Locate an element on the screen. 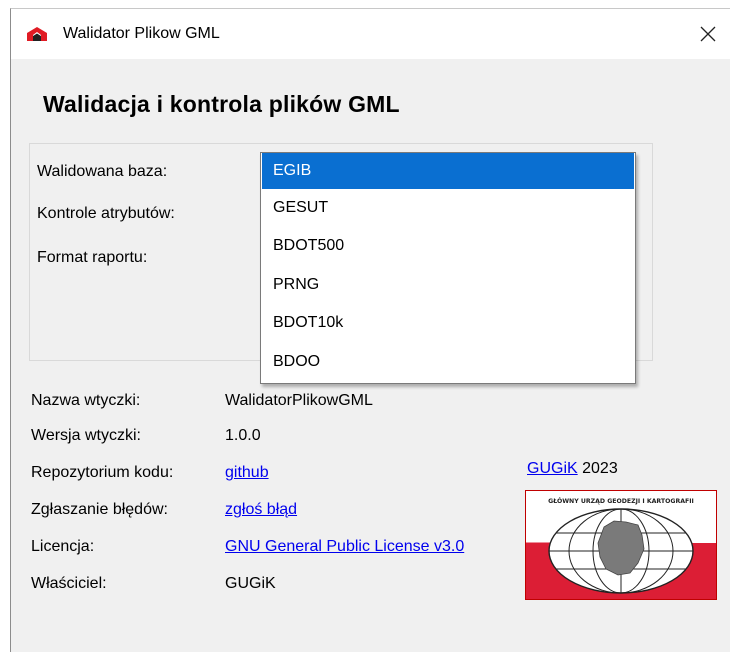 This screenshot has width=730, height=652. dropdown-option-bdot500: BDOT500 is located at coordinates (448, 246).